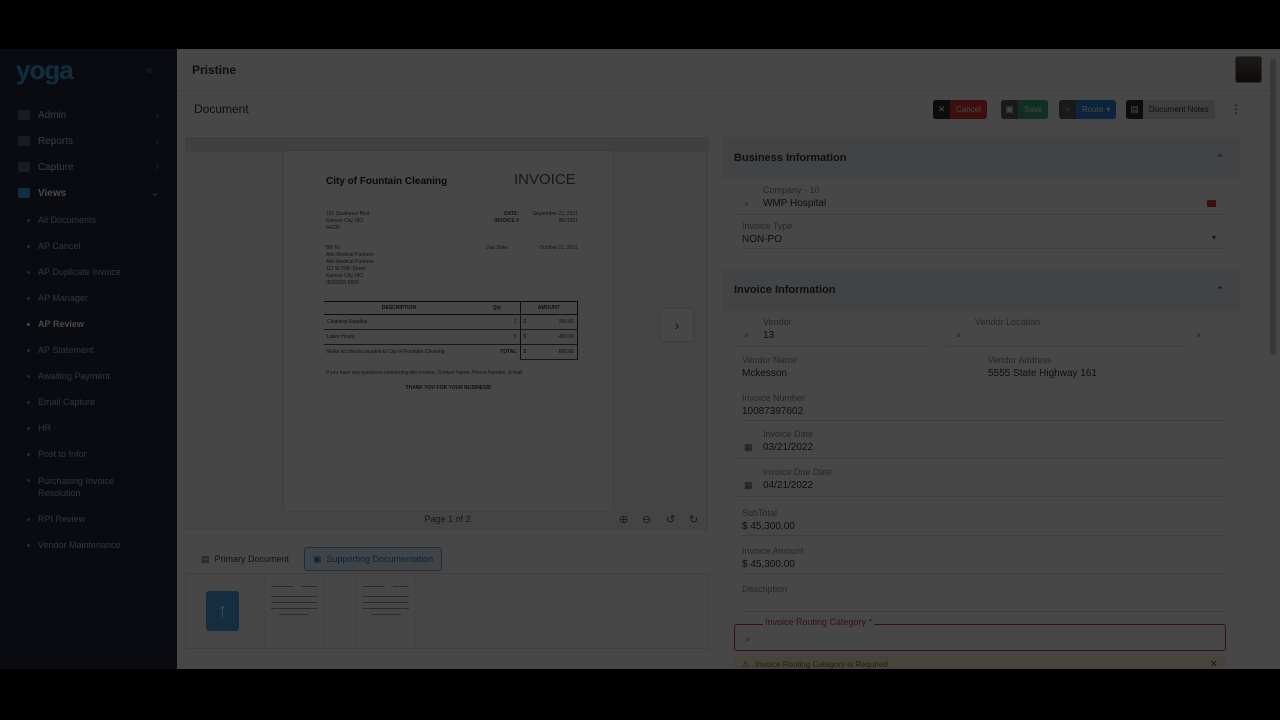  Describe the element at coordinates (1108, 109) in the screenshot. I see `caret-down-icon: ▾` at that location.